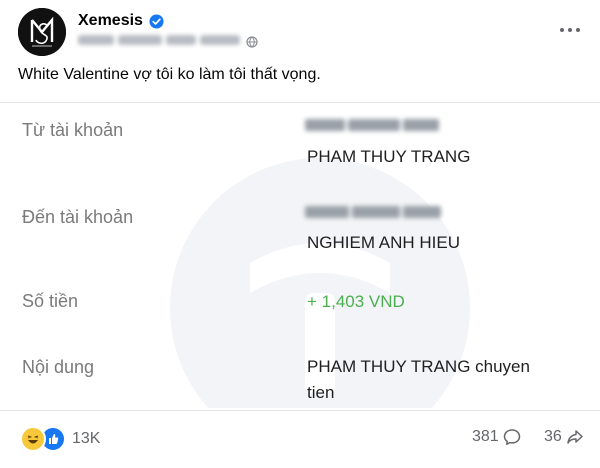  What do you see at coordinates (418, 366) in the screenshot?
I see `note-line-1: PHAM THUY TRANG chuyen` at bounding box center [418, 366].